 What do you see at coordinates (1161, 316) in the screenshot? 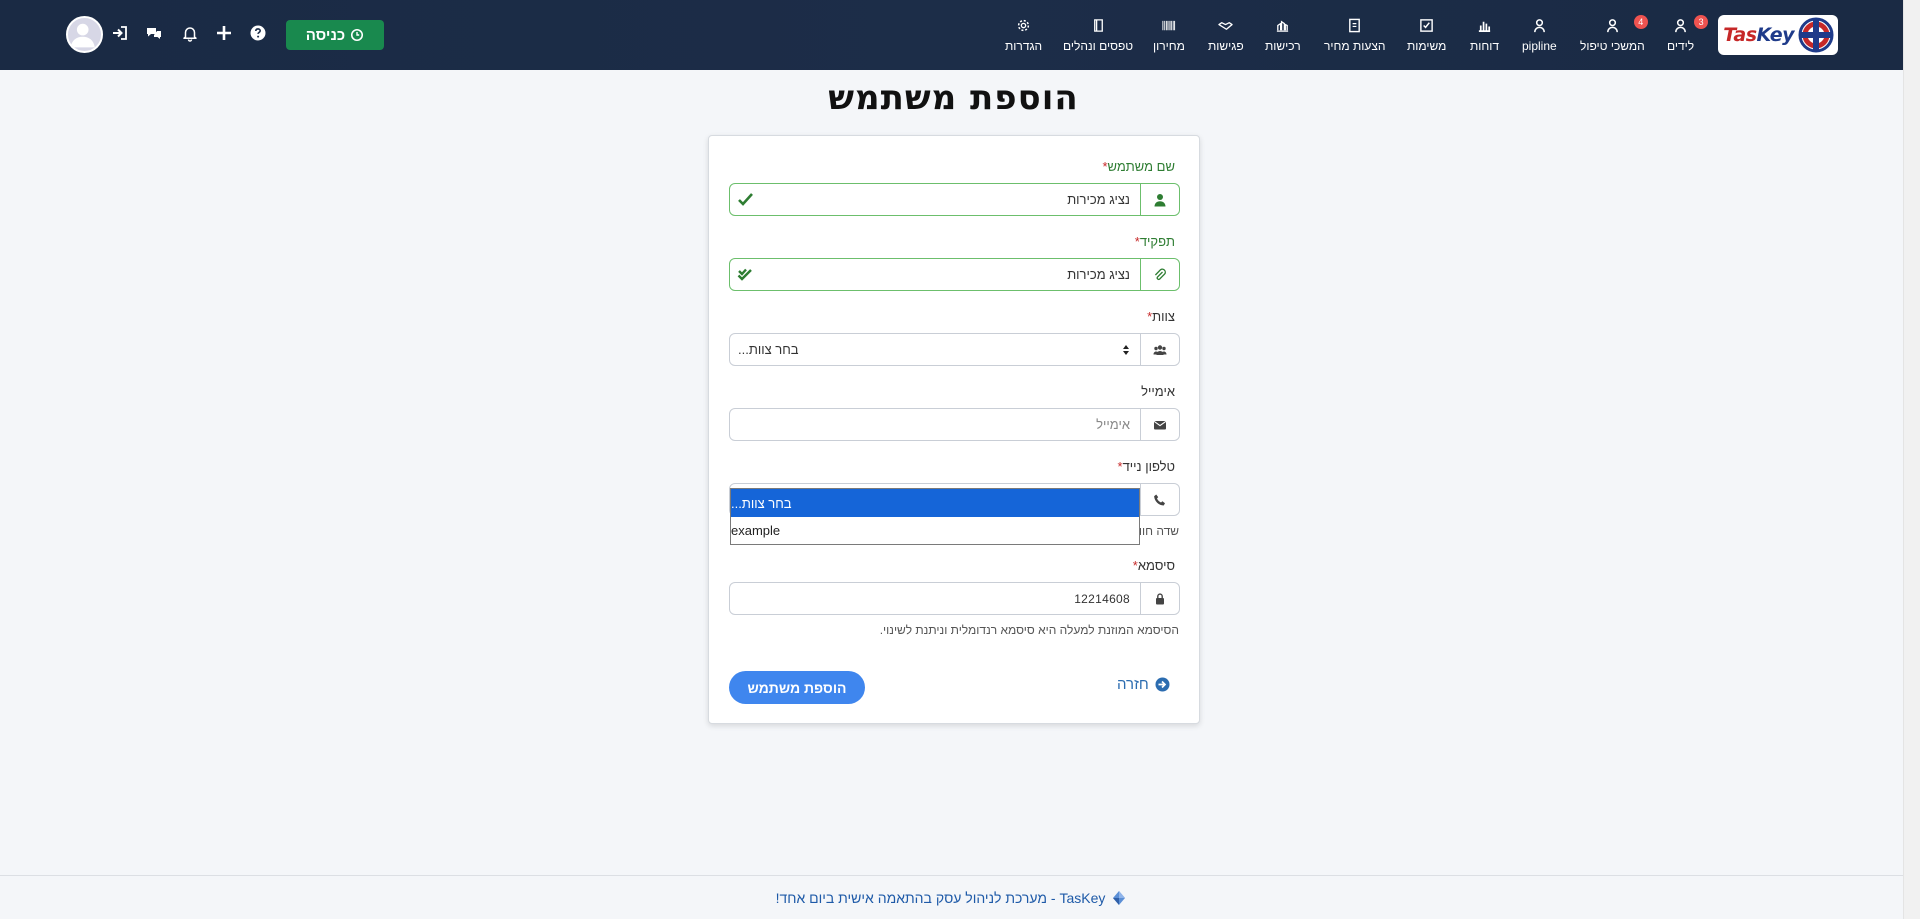
I see `team-label: צוות*` at bounding box center [1161, 316].